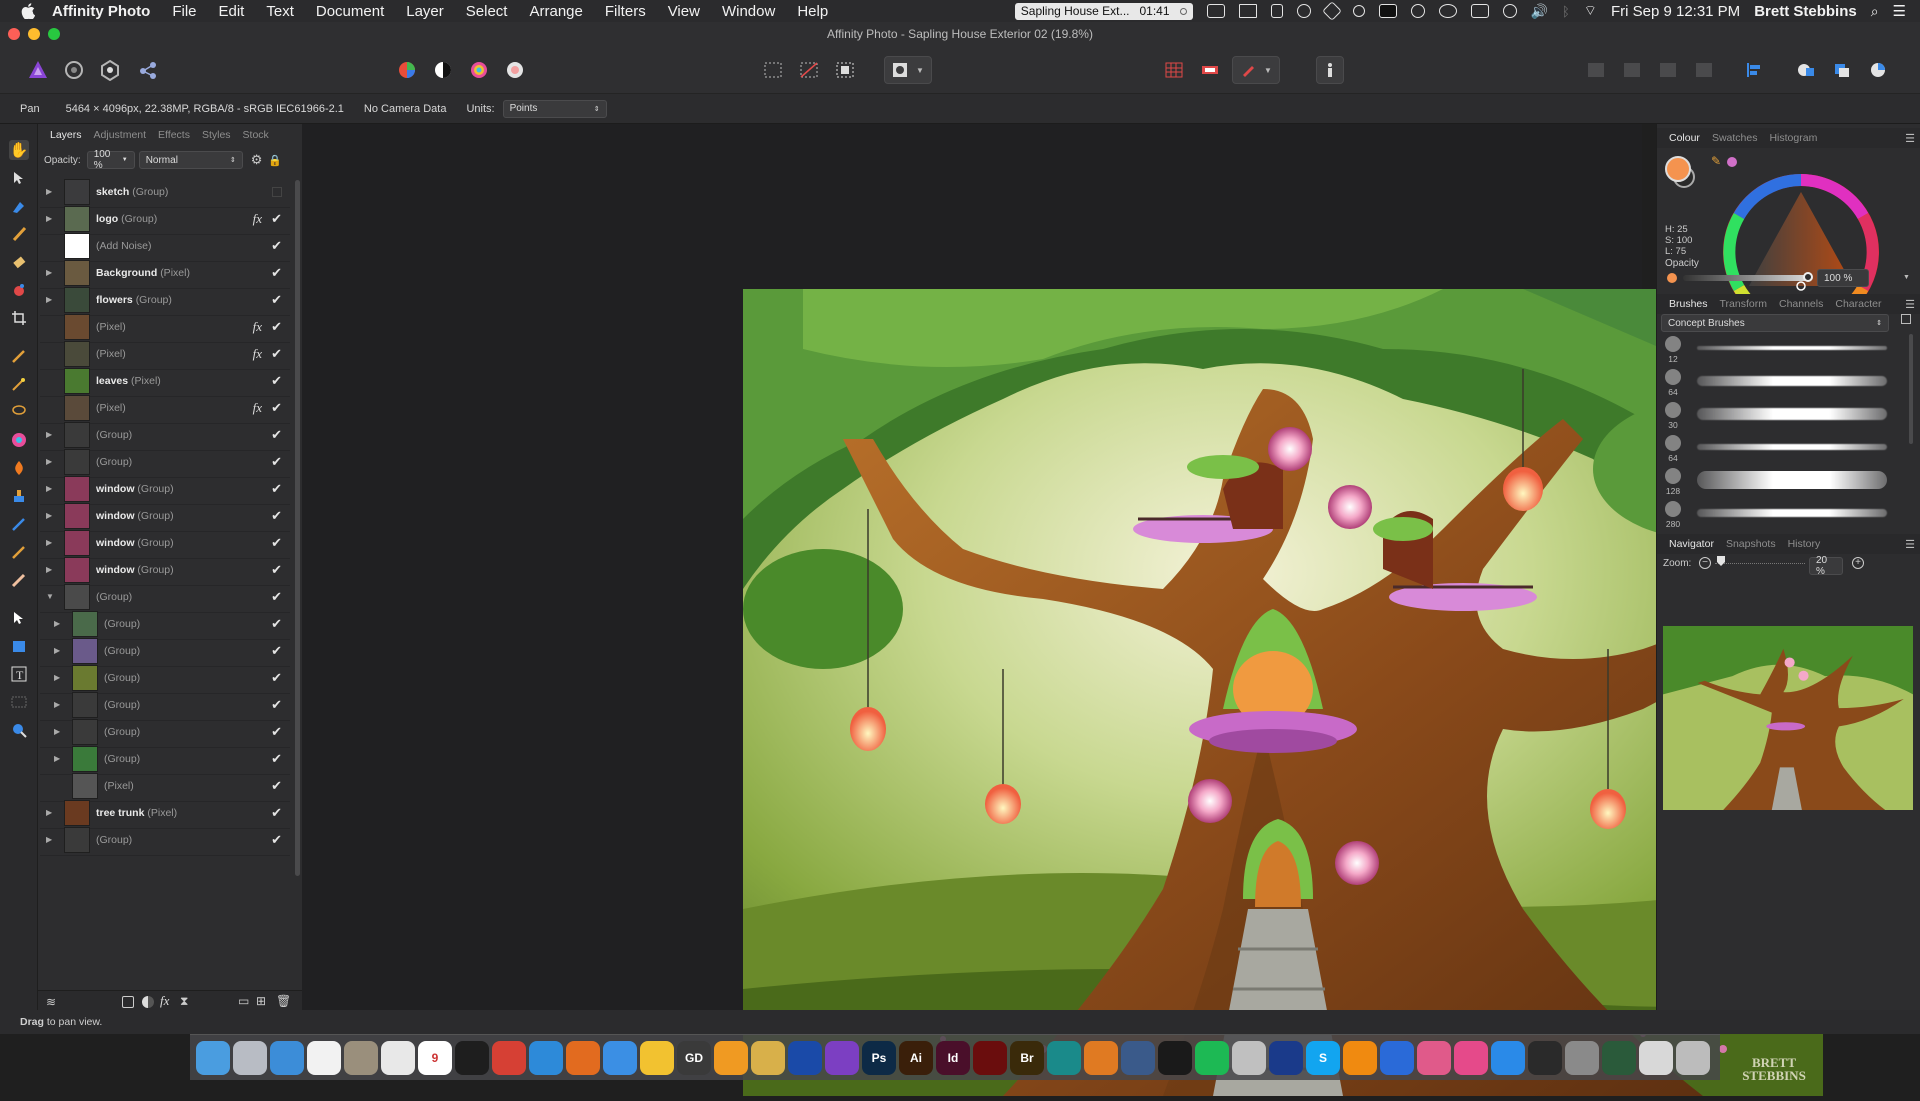  Describe the element at coordinates (148, 70) in the screenshot. I see `export-persona-icon` at that location.